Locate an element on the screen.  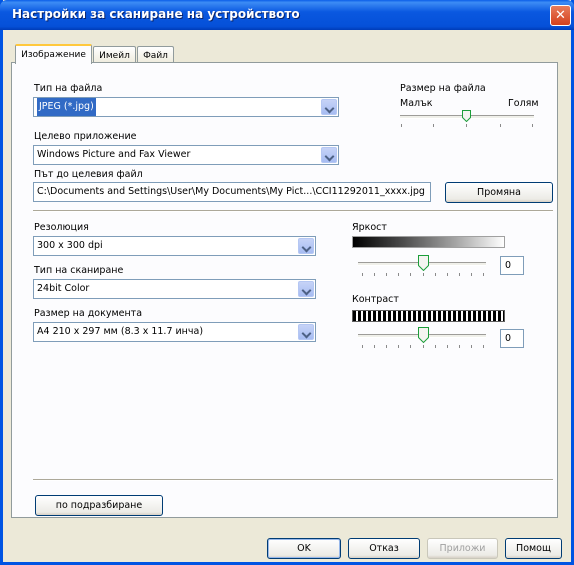
title-bar: Настройки за сканиране на устройството ✕ is located at coordinates (287, 15).